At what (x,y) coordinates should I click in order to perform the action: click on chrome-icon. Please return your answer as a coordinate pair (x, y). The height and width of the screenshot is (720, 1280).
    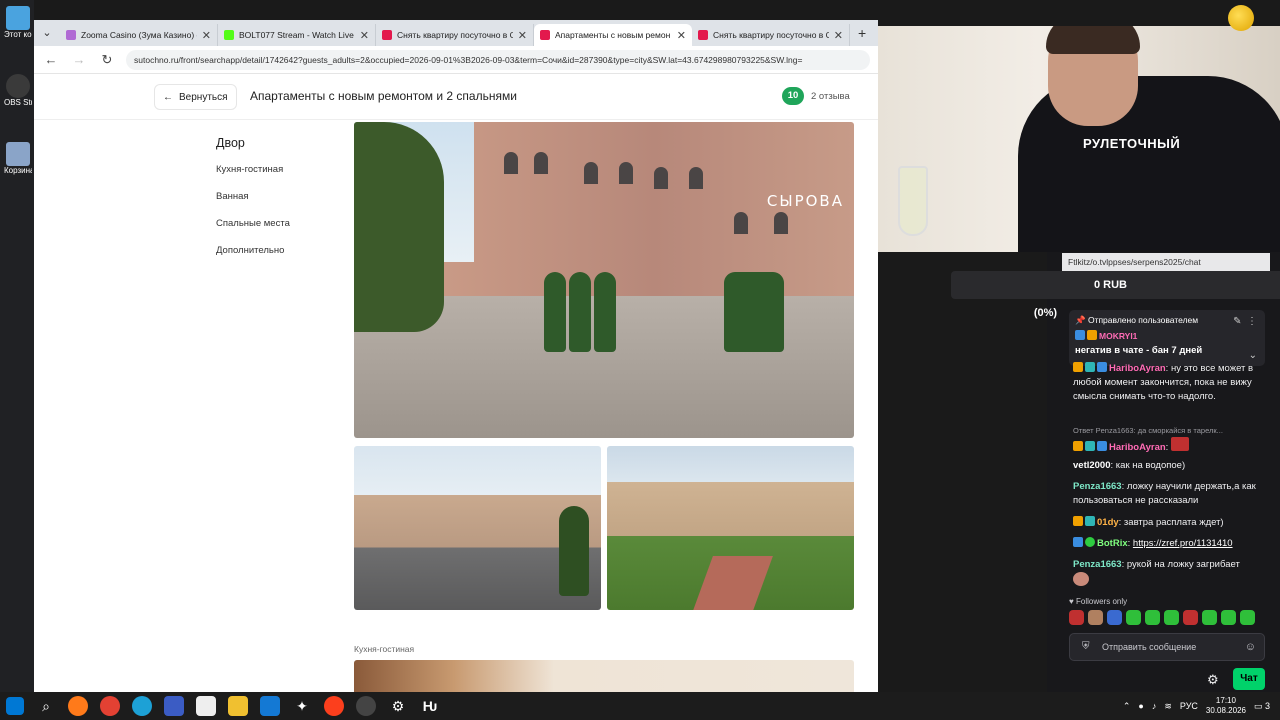
    Looking at the image, I should click on (110, 706).